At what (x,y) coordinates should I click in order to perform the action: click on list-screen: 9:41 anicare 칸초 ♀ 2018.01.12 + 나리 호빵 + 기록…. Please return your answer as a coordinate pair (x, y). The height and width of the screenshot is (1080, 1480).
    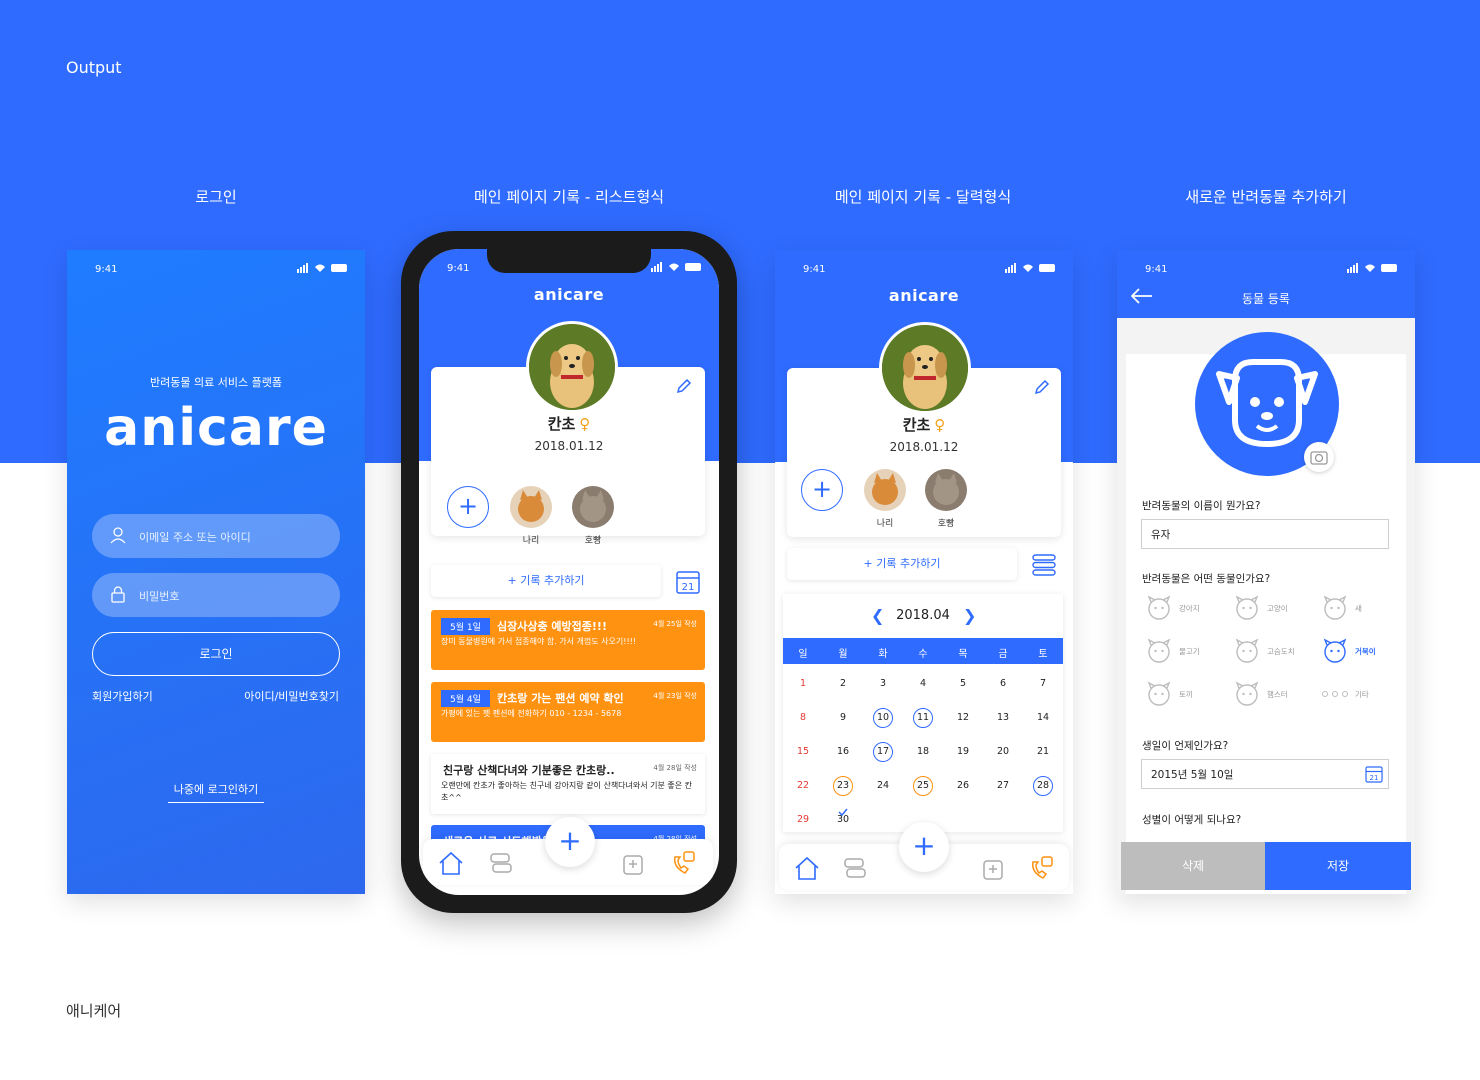
    Looking at the image, I should click on (569, 572).